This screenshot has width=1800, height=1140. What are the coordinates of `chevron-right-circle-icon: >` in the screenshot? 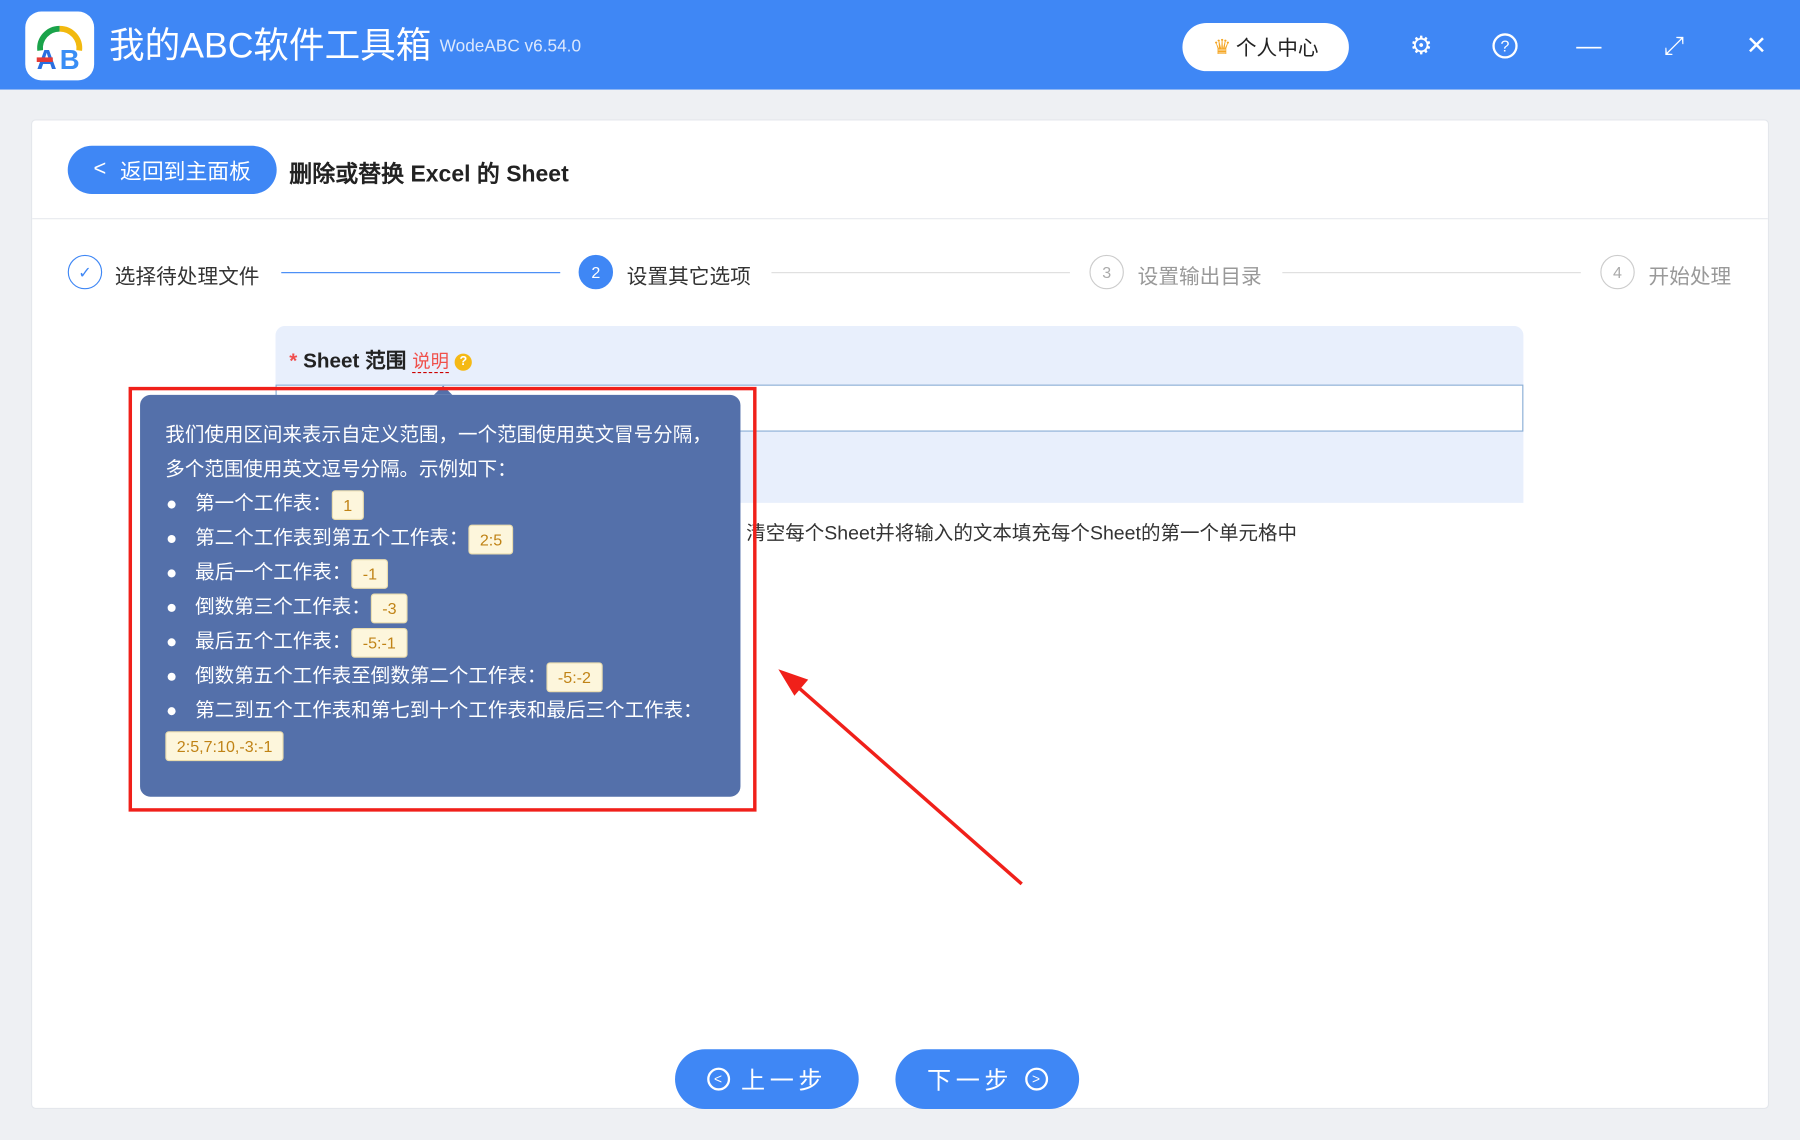 It's located at (1036, 1079).